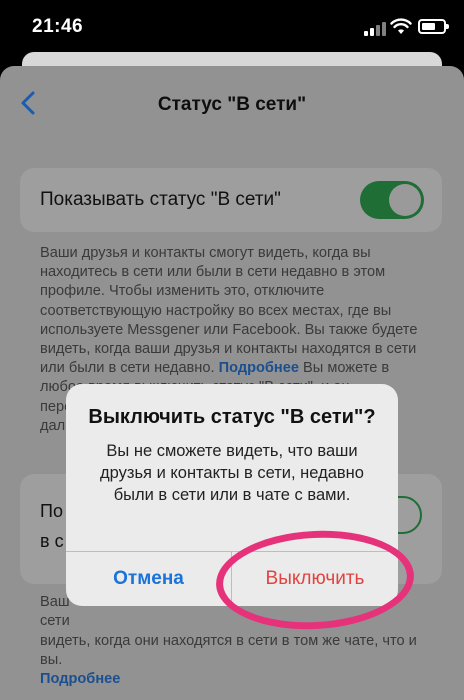 Image resolution: width=464 pixels, height=700 pixels. Describe the element at coordinates (58, 26) in the screenshot. I see `status-time: 21:46` at that location.